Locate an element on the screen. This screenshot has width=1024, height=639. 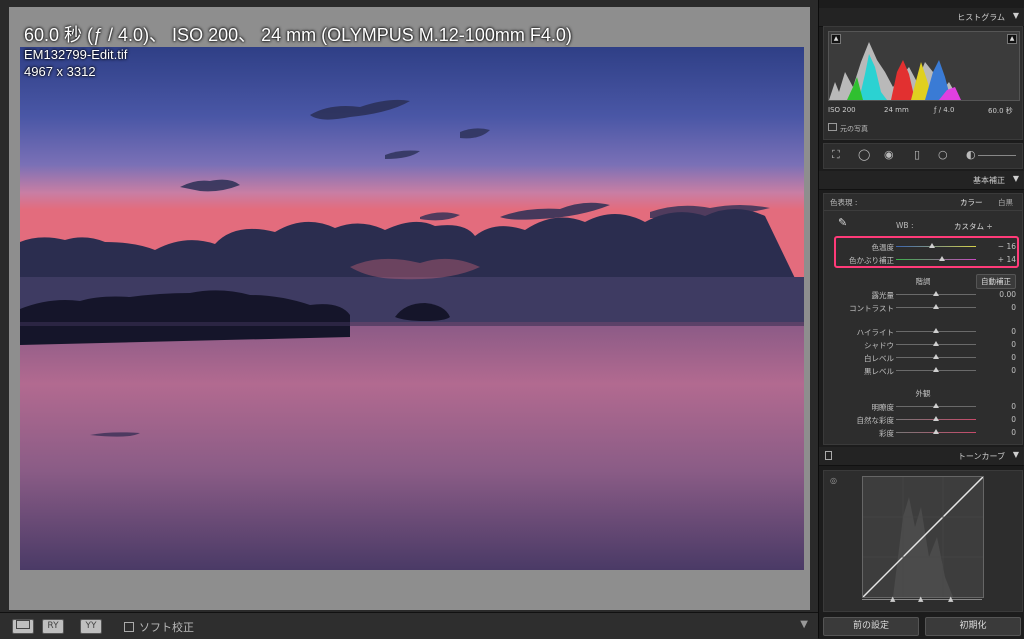
target-adjust-icon: ◎ is located at coordinates (833, 480).